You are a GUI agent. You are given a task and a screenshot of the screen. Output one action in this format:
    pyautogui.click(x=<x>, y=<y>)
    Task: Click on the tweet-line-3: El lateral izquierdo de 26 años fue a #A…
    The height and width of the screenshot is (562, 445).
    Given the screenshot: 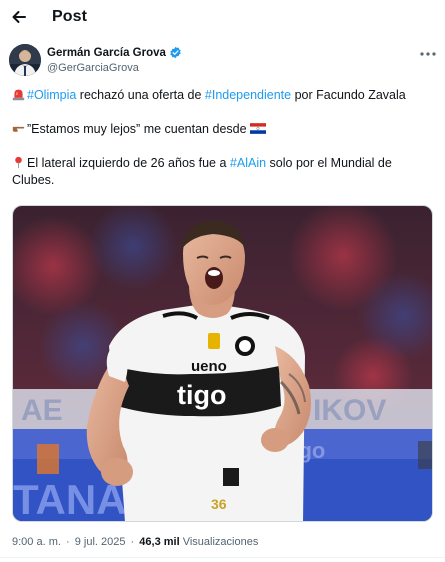 What is the action you would take?
    pyautogui.click(x=222, y=172)
    